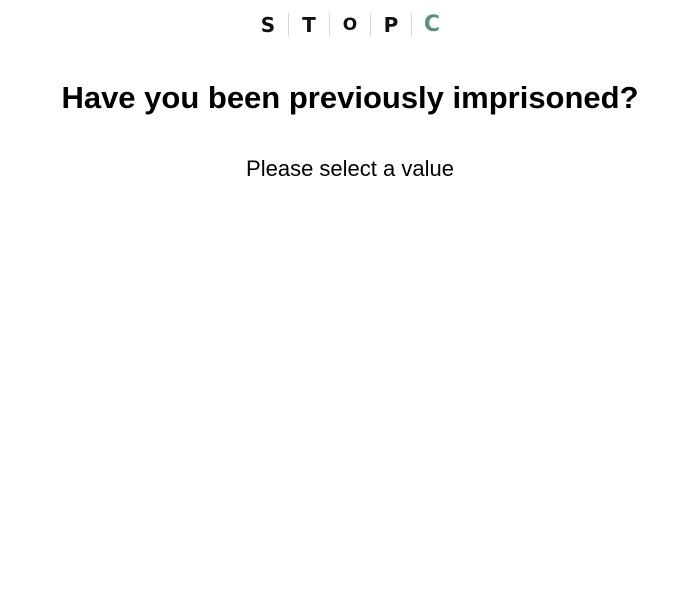 The height and width of the screenshot is (600, 700). I want to click on logo-letter-t: T, so click(309, 25).